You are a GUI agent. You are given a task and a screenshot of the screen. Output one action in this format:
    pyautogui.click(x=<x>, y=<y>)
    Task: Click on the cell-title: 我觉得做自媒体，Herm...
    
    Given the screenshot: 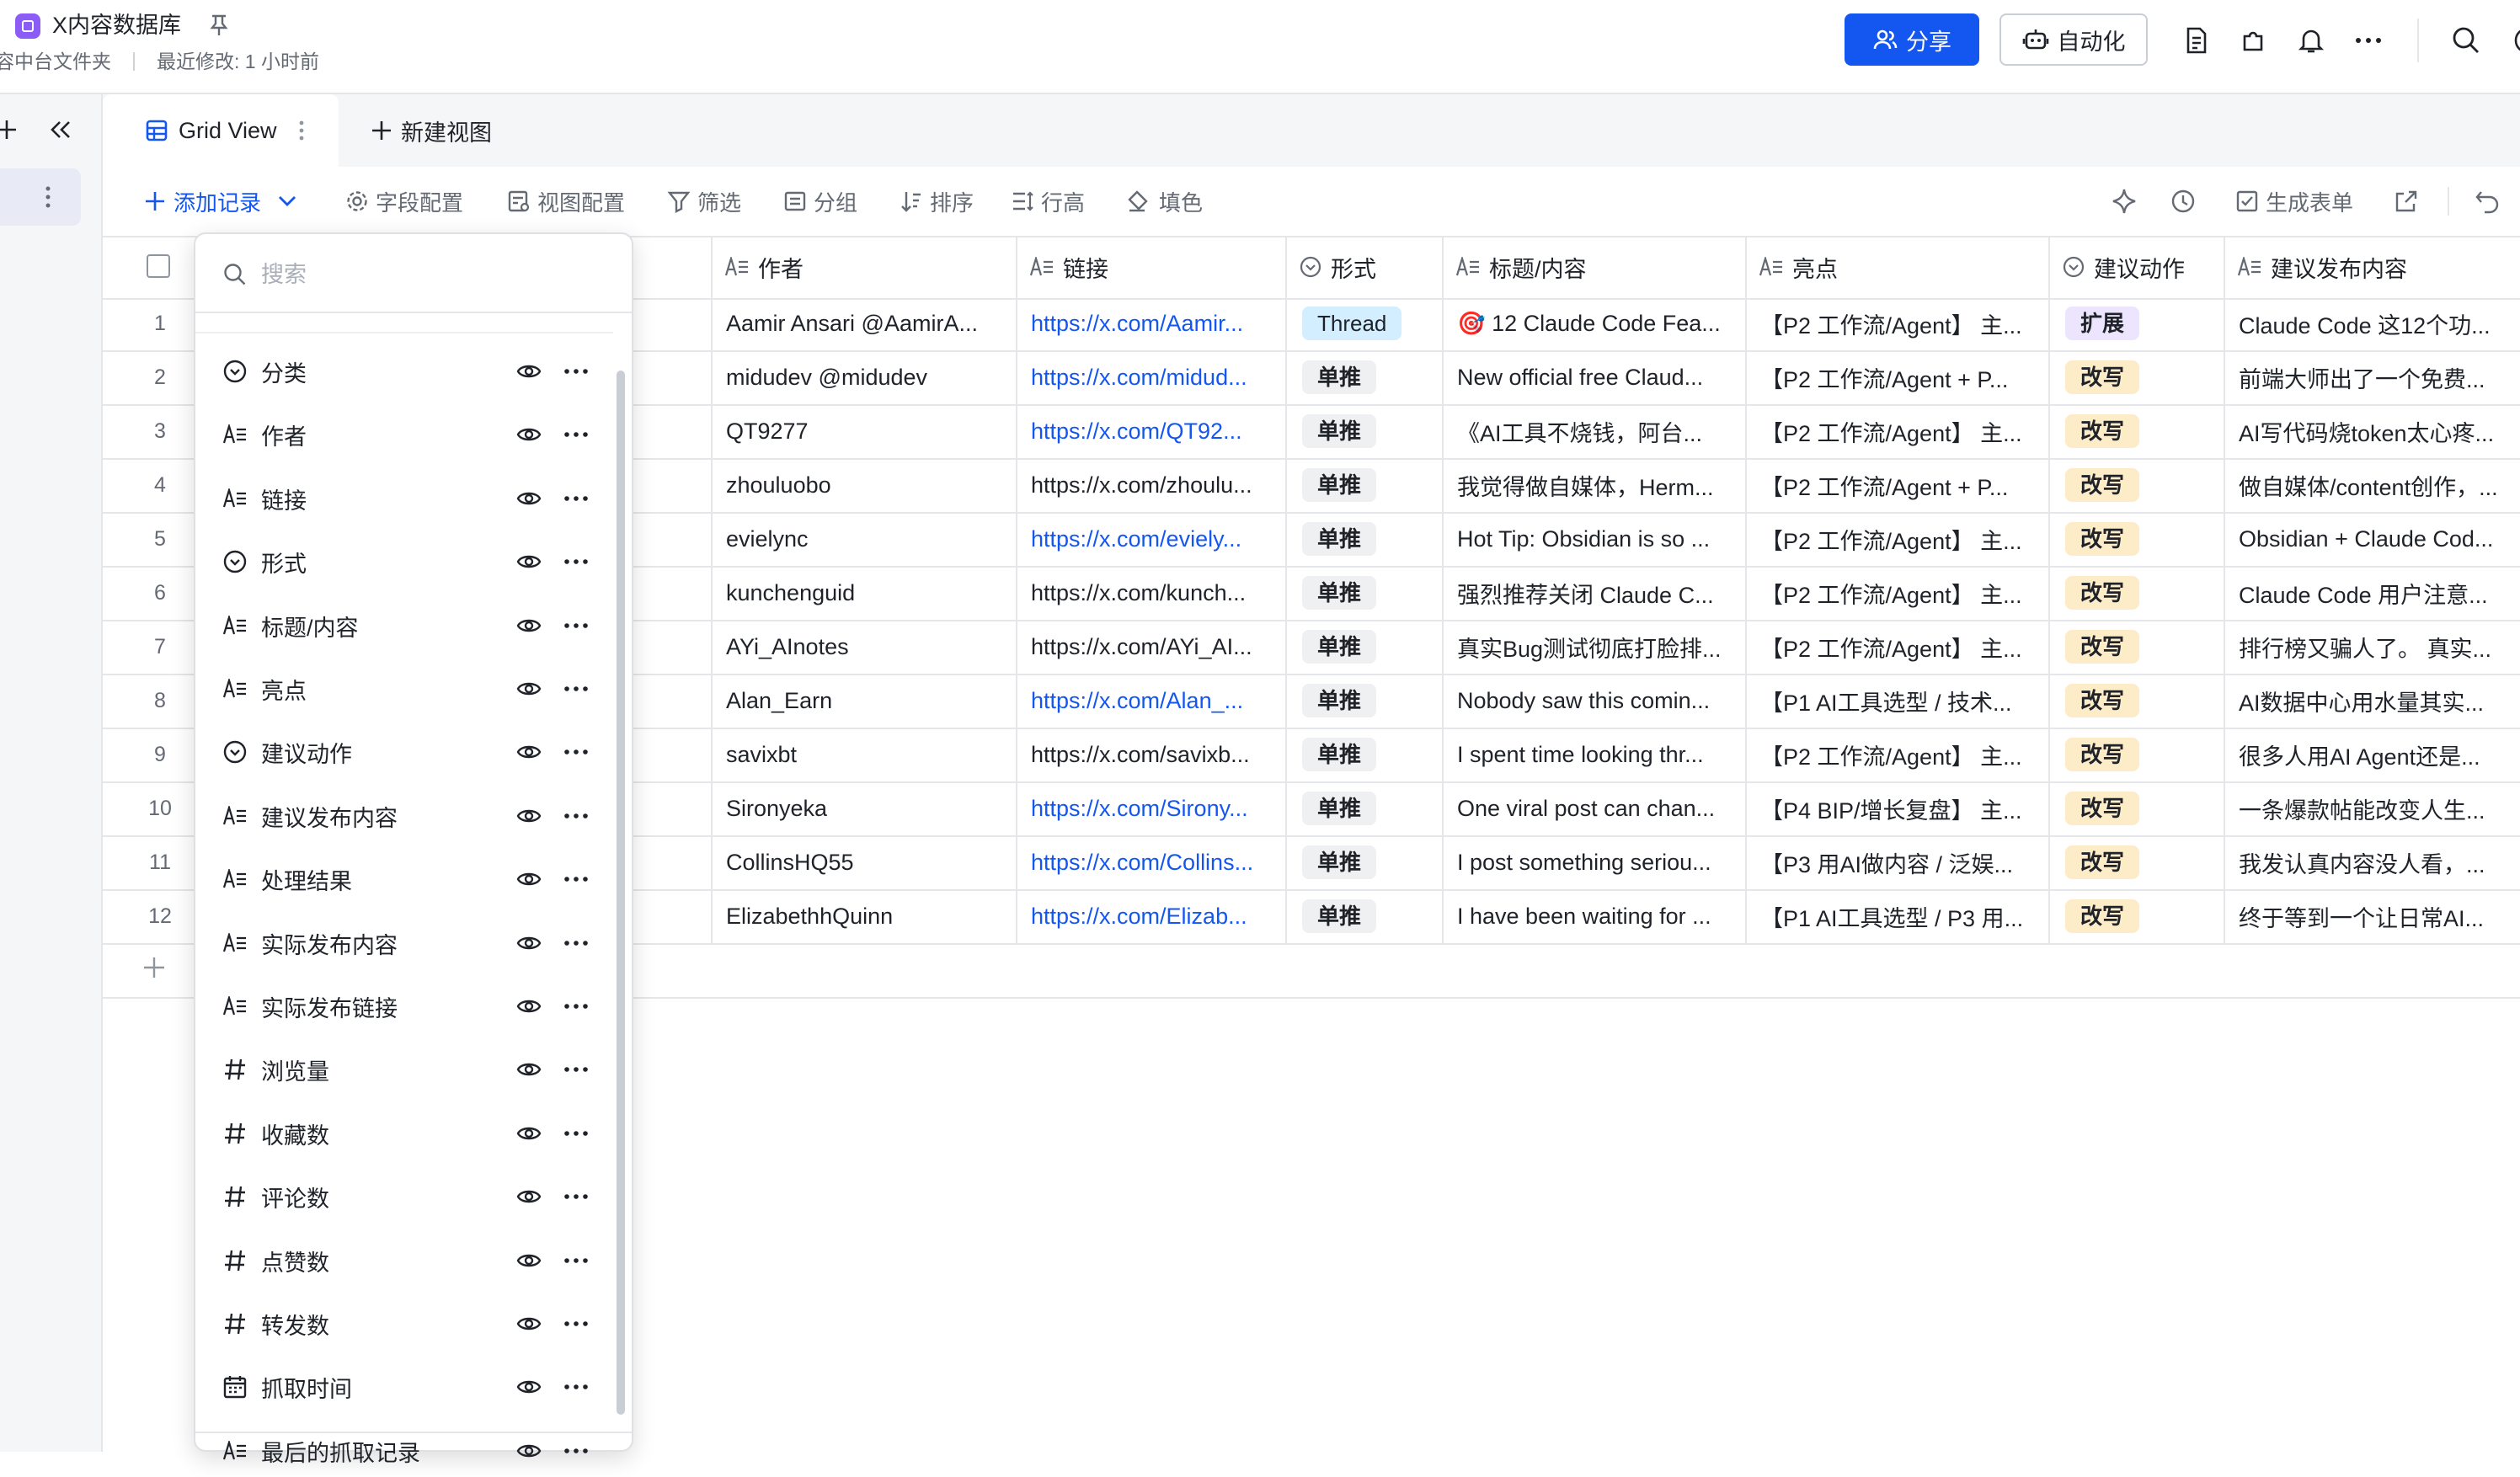 What is the action you would take?
    pyautogui.click(x=1593, y=485)
    